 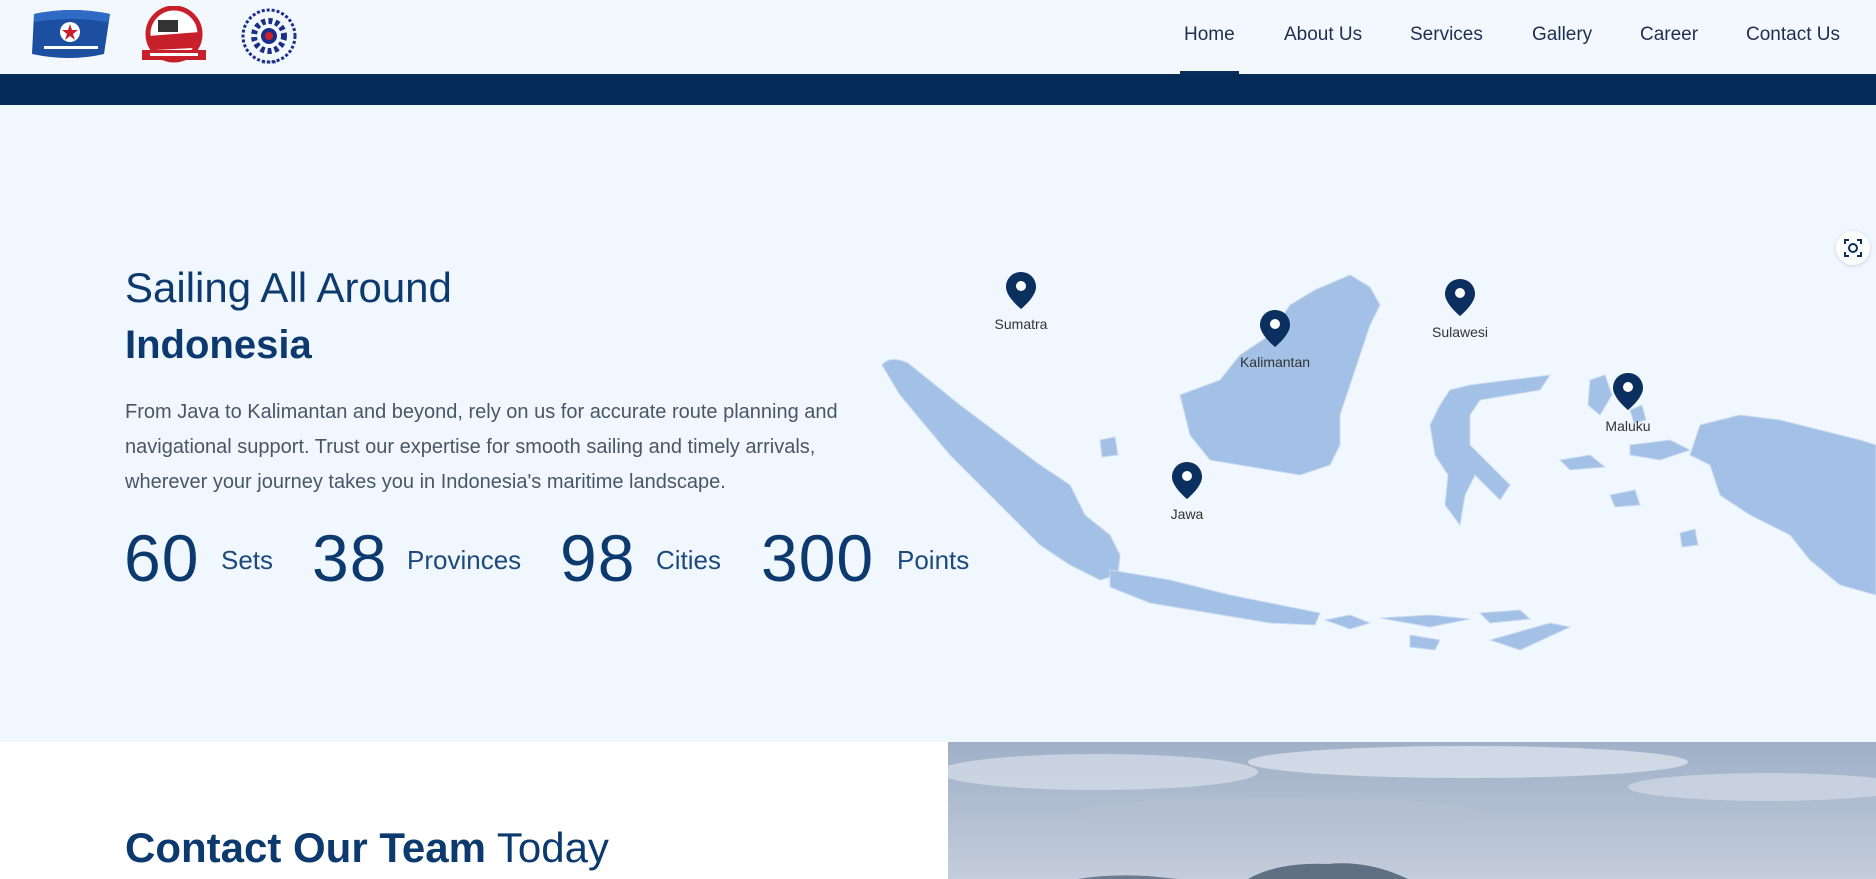 I want to click on nav-contact-us: Contact Us, so click(x=1793, y=35).